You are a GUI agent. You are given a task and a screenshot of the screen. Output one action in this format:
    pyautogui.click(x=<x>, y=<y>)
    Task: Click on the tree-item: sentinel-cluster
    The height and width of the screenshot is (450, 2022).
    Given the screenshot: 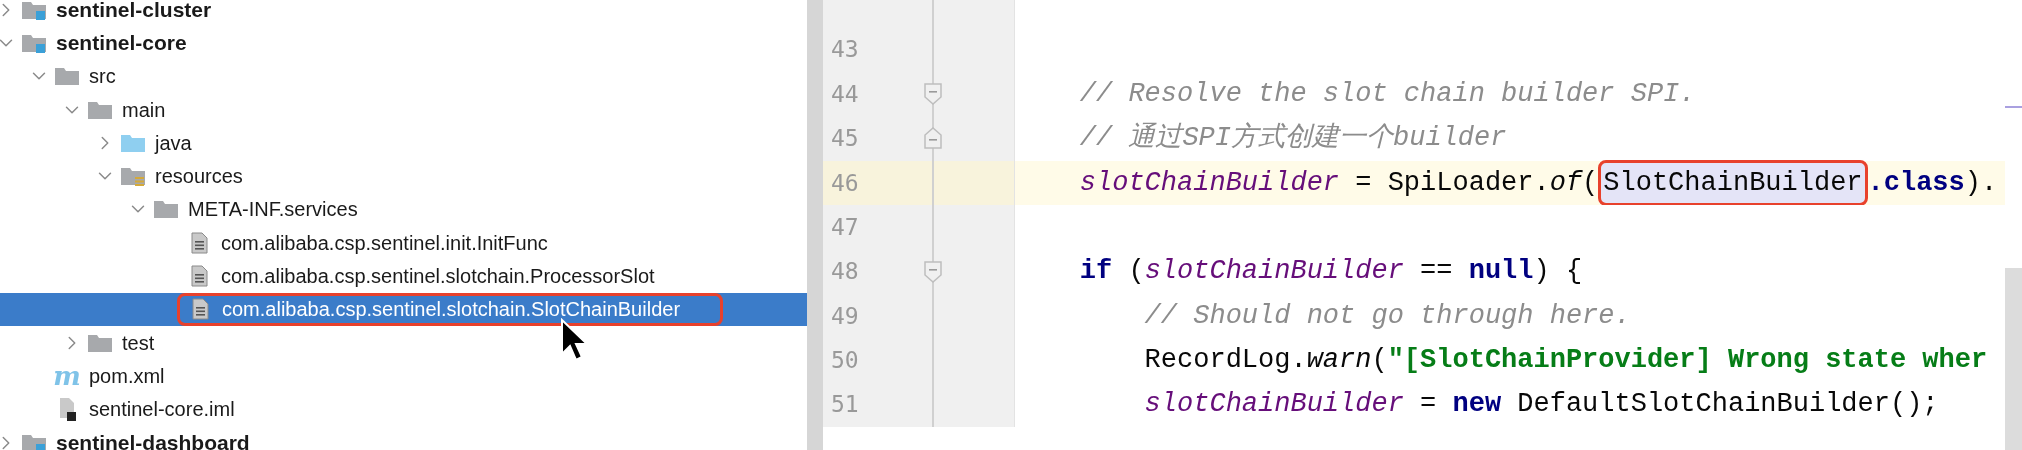 What is the action you would take?
    pyautogui.click(x=403, y=13)
    